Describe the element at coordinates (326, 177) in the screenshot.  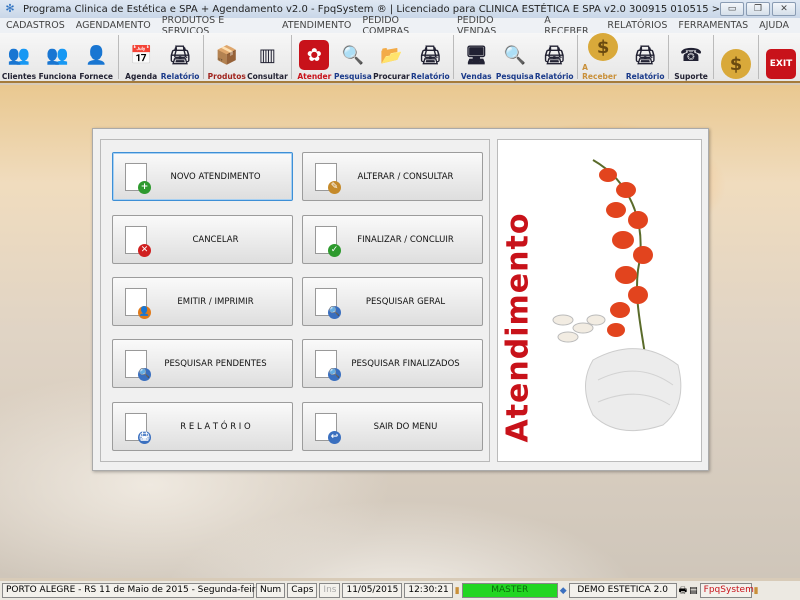
I see `document-icon: ✎` at that location.